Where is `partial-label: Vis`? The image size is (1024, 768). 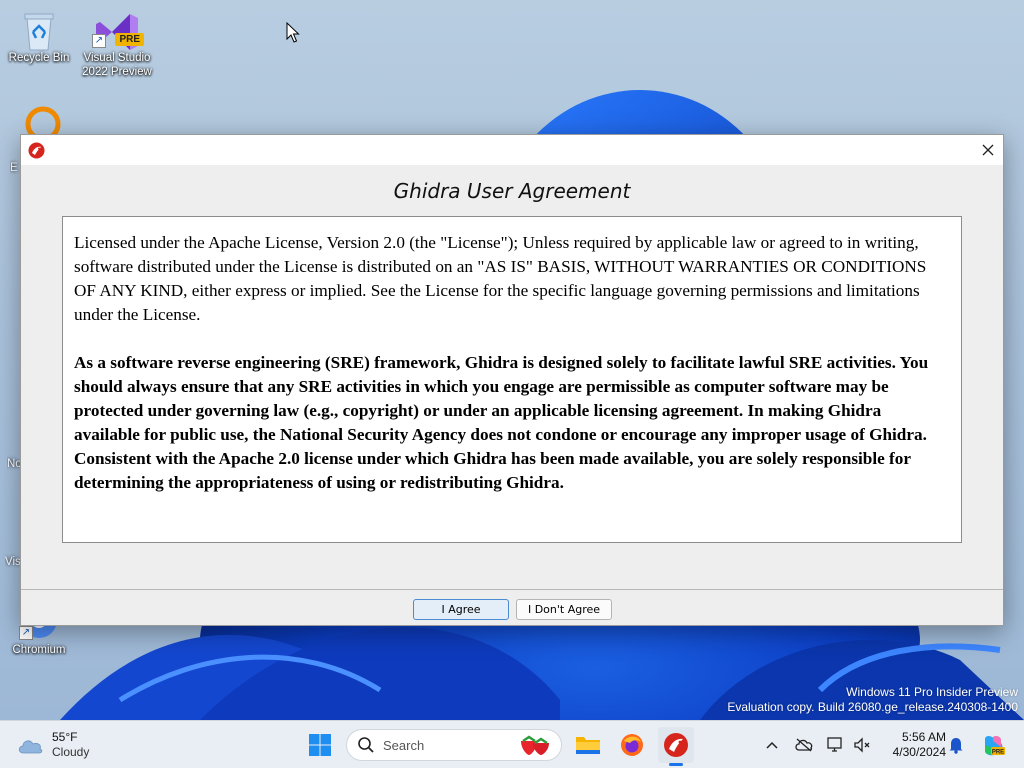
partial-label: Vis is located at coordinates (13, 562).